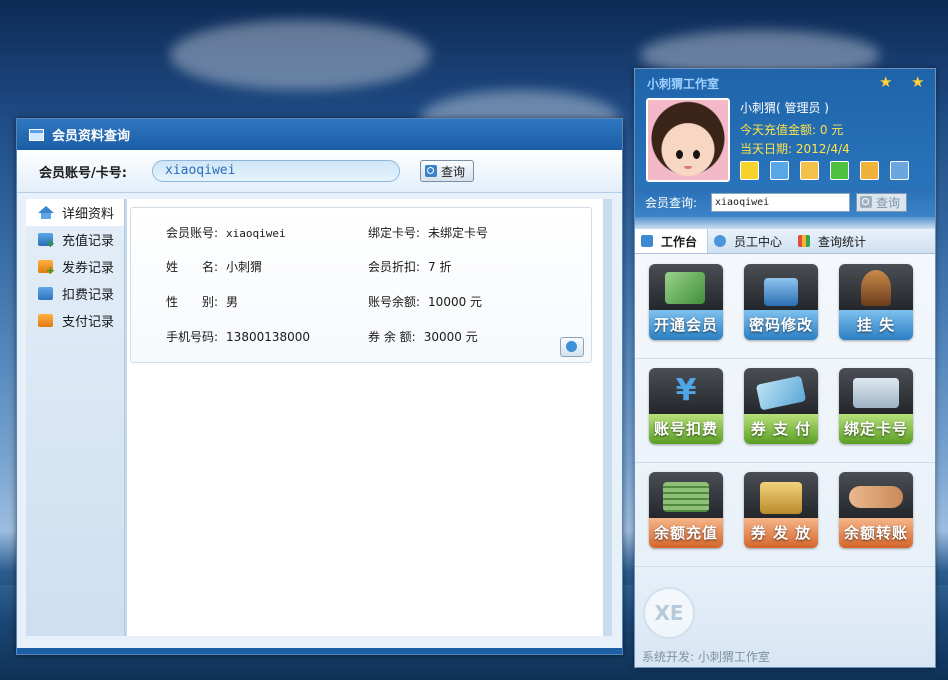  I want to click on member-query-label: 会员查询:, so click(671, 202).